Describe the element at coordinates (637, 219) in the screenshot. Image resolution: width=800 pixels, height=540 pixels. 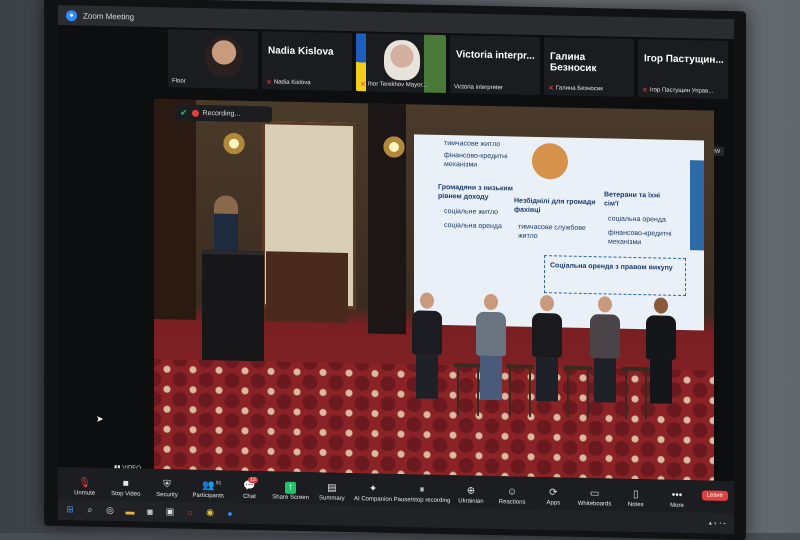
I see `slide-text: соціальна оренда` at that location.